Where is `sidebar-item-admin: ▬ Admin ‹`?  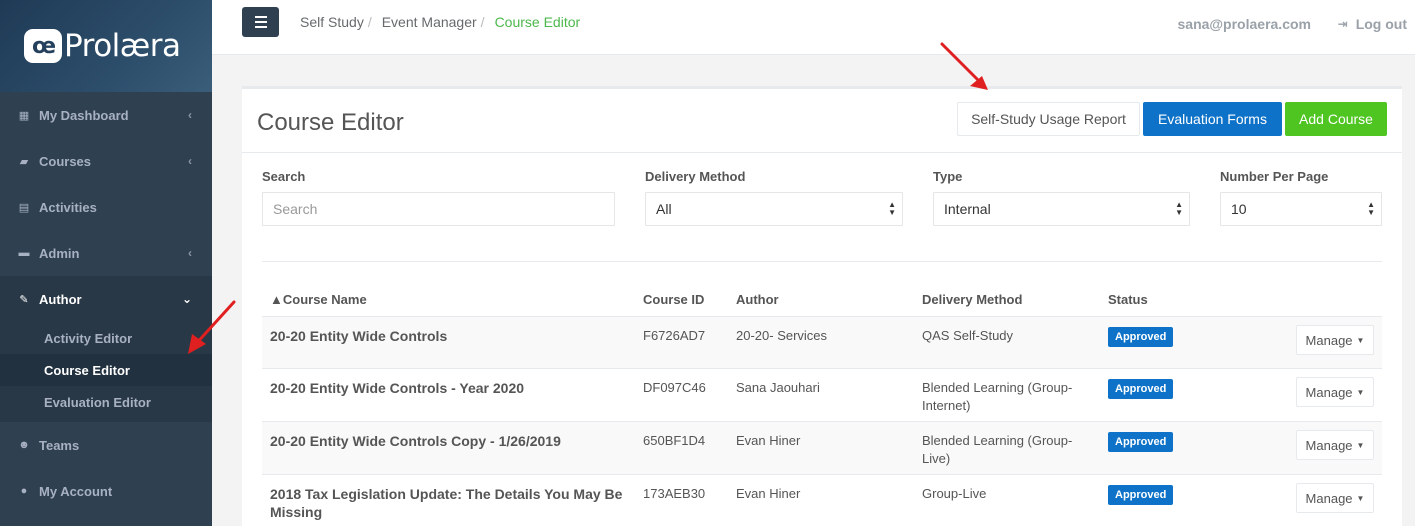 sidebar-item-admin: ▬ Admin ‹ is located at coordinates (106, 253).